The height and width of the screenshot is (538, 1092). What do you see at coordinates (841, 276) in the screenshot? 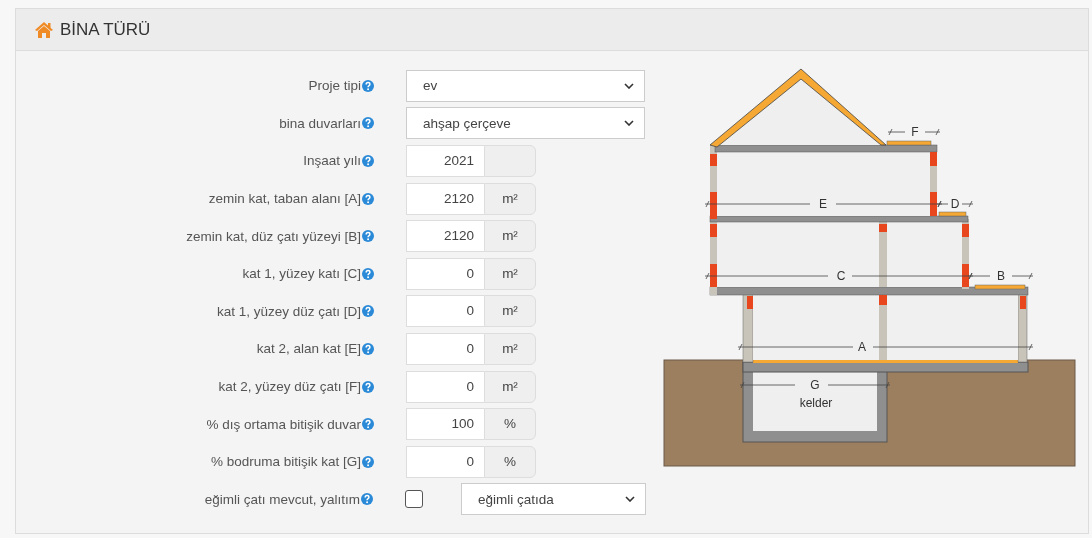
I see `diagram-label: C` at bounding box center [841, 276].